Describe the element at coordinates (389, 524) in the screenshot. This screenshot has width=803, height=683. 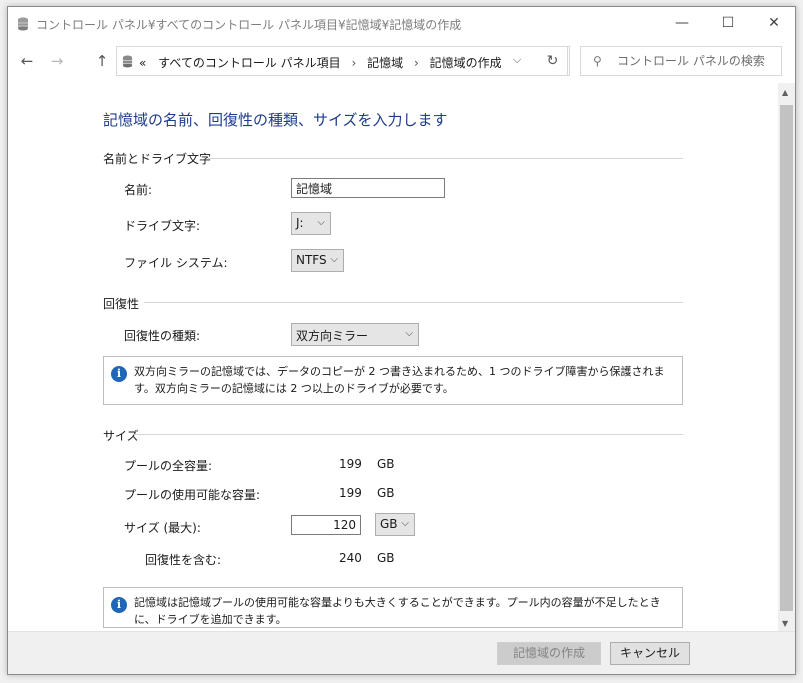
I see `size-unit-value: GB` at that location.